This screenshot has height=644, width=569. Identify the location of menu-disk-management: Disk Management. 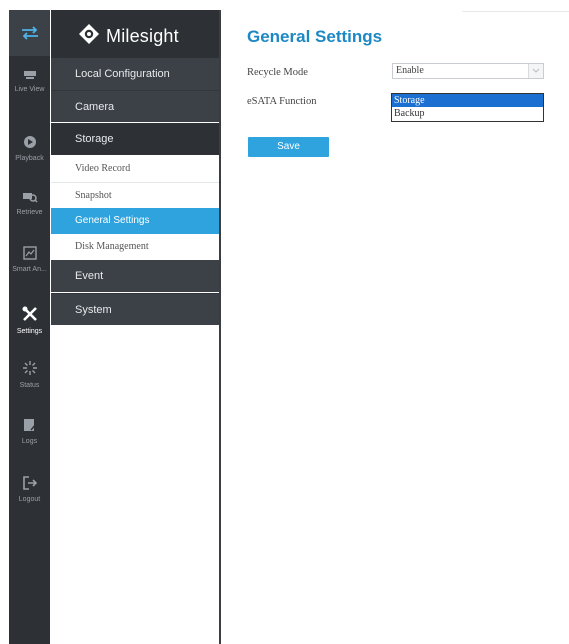
(135, 247).